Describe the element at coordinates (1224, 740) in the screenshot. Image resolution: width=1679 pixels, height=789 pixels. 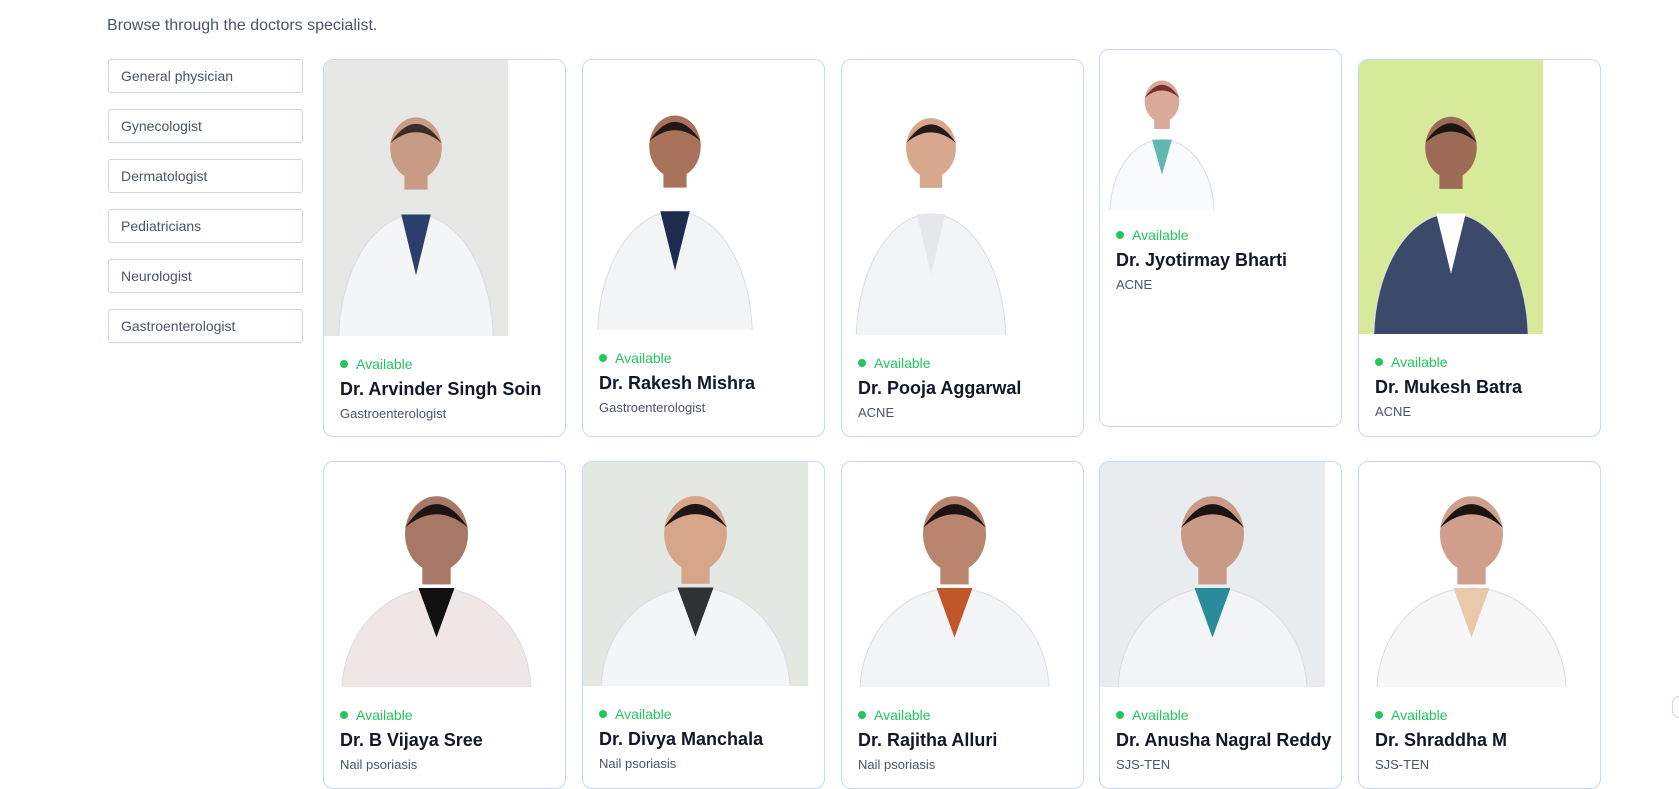
I see `doctor-name: Dr. Anusha Nagral Reddy` at that location.